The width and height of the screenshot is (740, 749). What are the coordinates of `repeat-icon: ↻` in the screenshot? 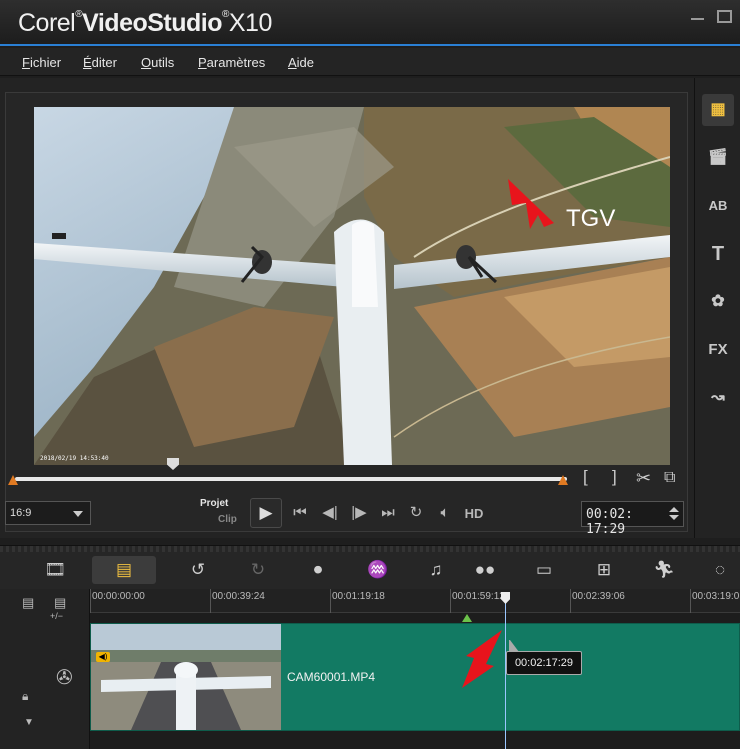 It's located at (416, 513).